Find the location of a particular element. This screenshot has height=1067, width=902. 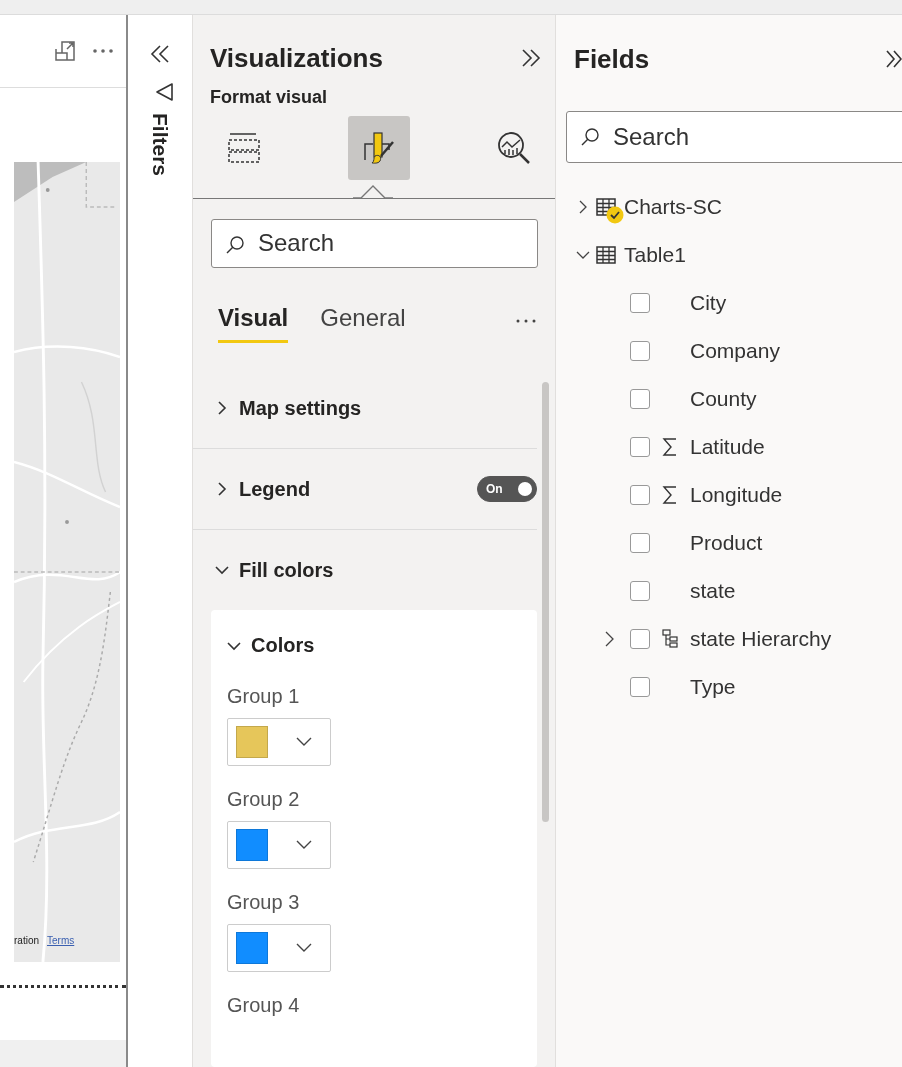

terms-link: Terms is located at coordinates (61, 940).